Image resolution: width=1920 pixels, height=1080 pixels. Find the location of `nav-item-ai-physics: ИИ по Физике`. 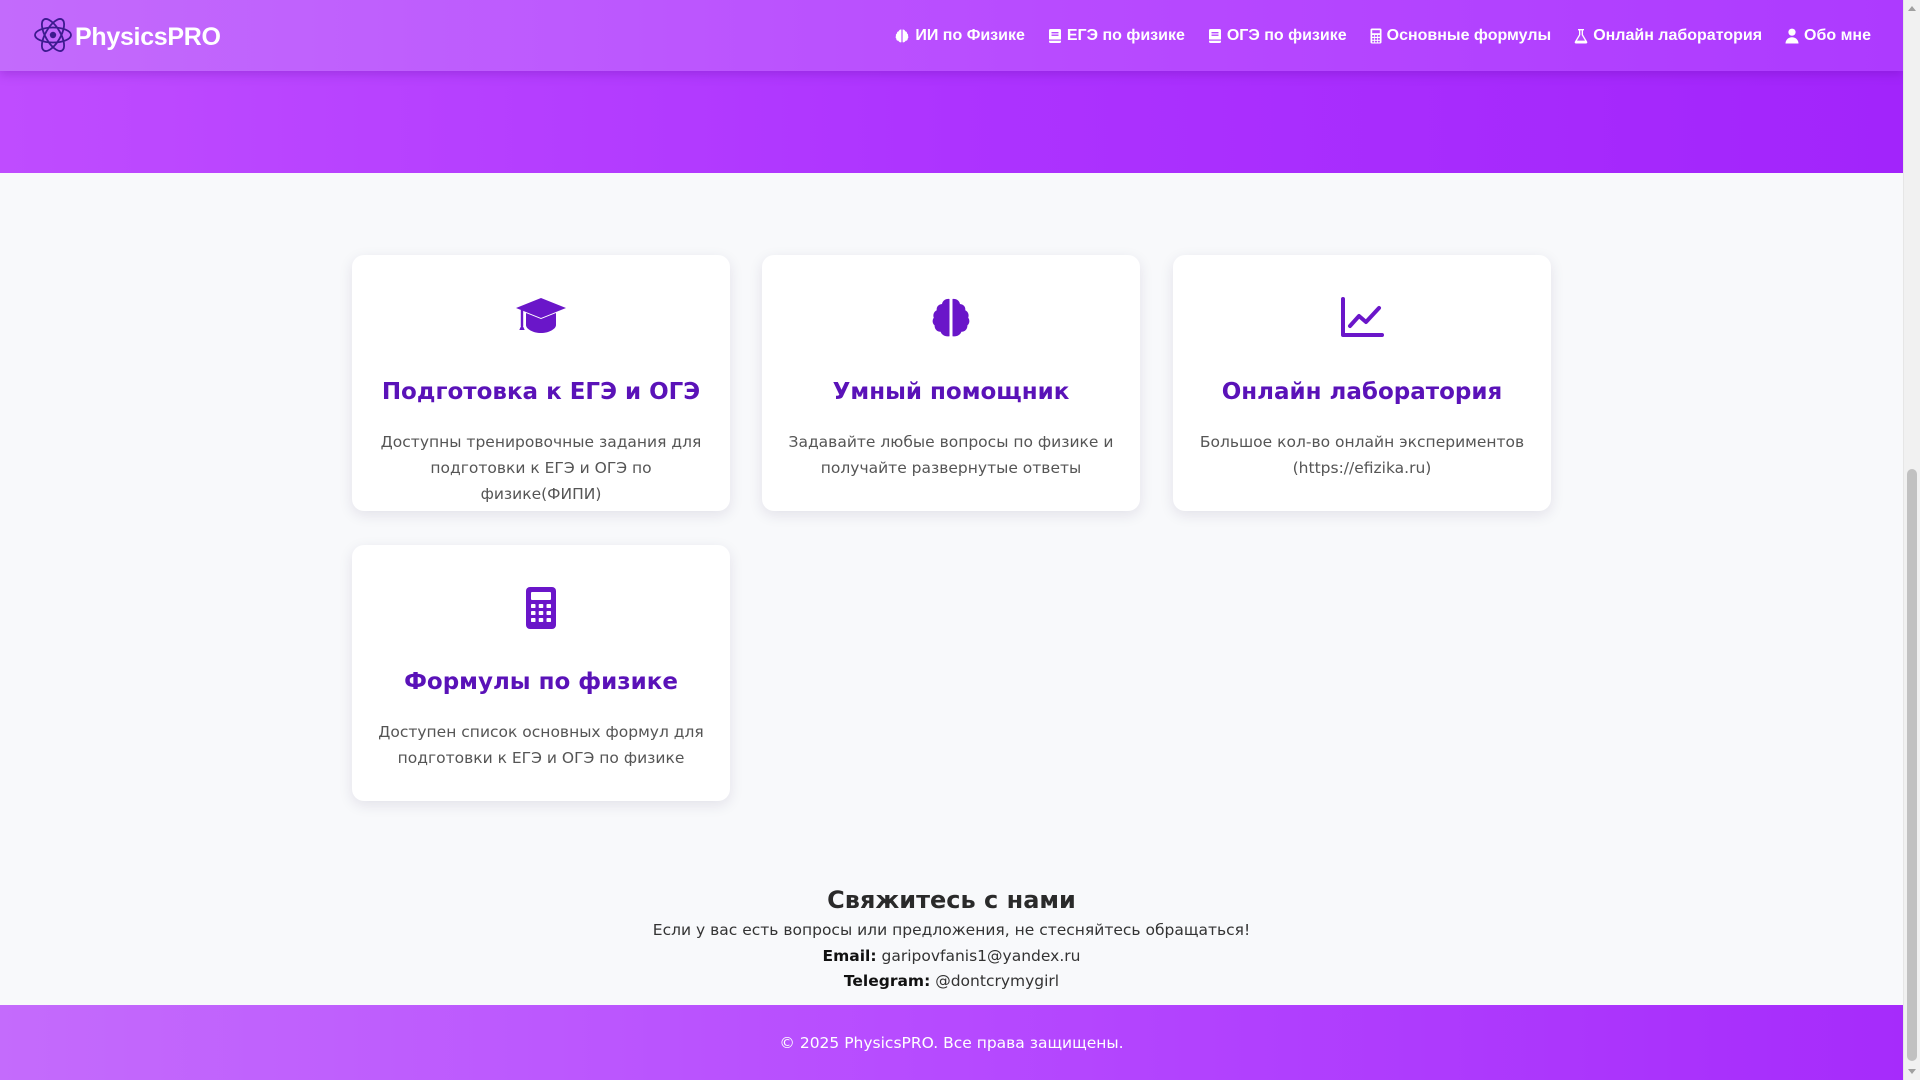

nav-item-ai-physics: ИИ по Физике is located at coordinates (959, 36).